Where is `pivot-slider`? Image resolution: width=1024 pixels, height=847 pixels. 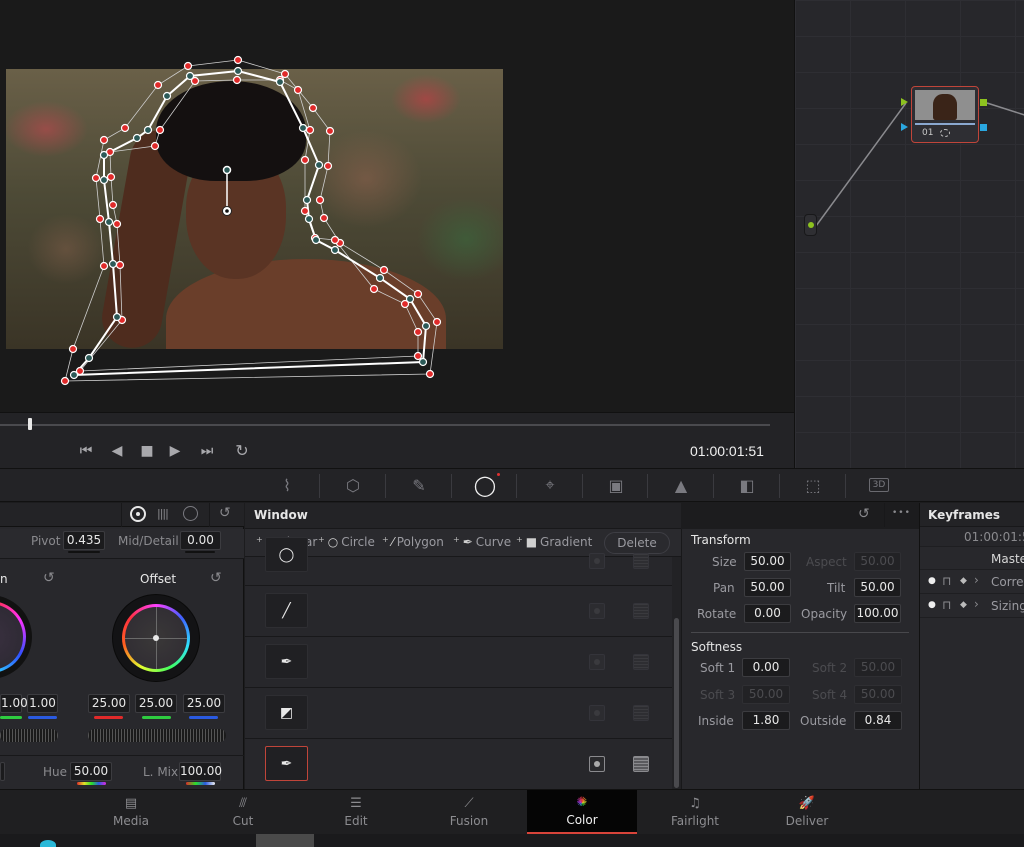
pivot-slider is located at coordinates (84, 552).